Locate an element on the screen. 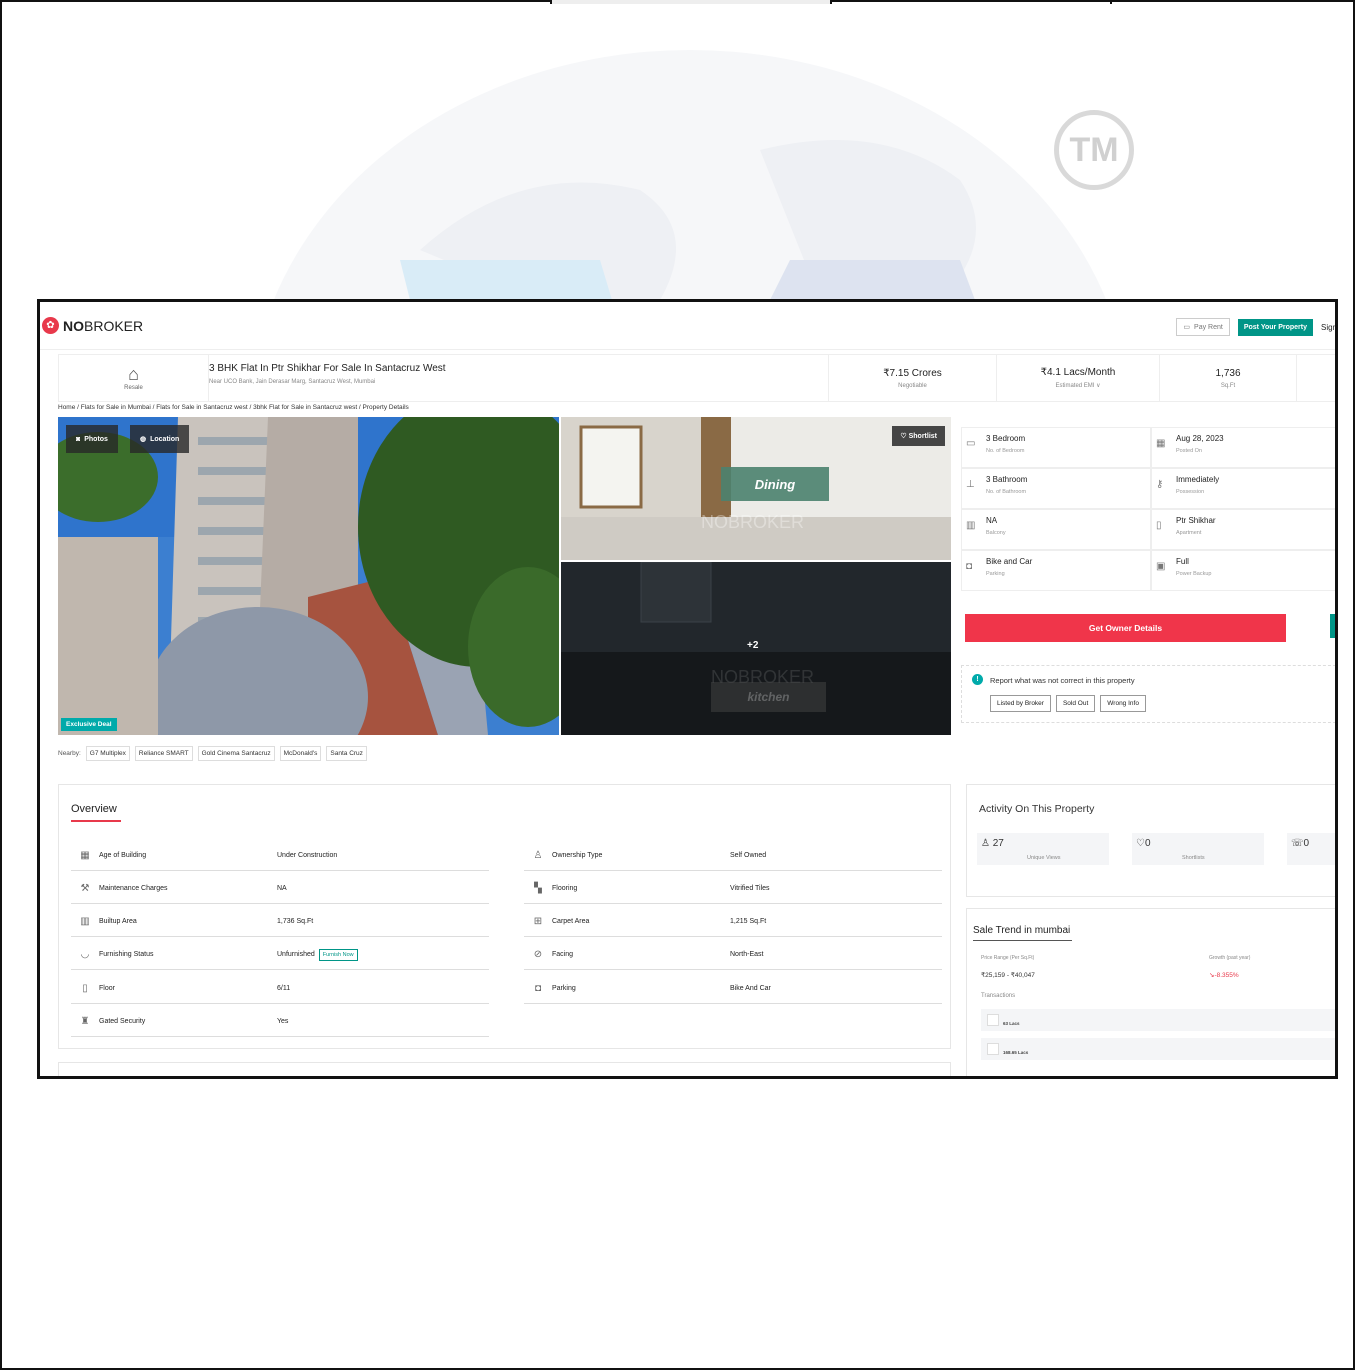 The image size is (1355, 1370). area-icon: ⊞ is located at coordinates (538, 921).